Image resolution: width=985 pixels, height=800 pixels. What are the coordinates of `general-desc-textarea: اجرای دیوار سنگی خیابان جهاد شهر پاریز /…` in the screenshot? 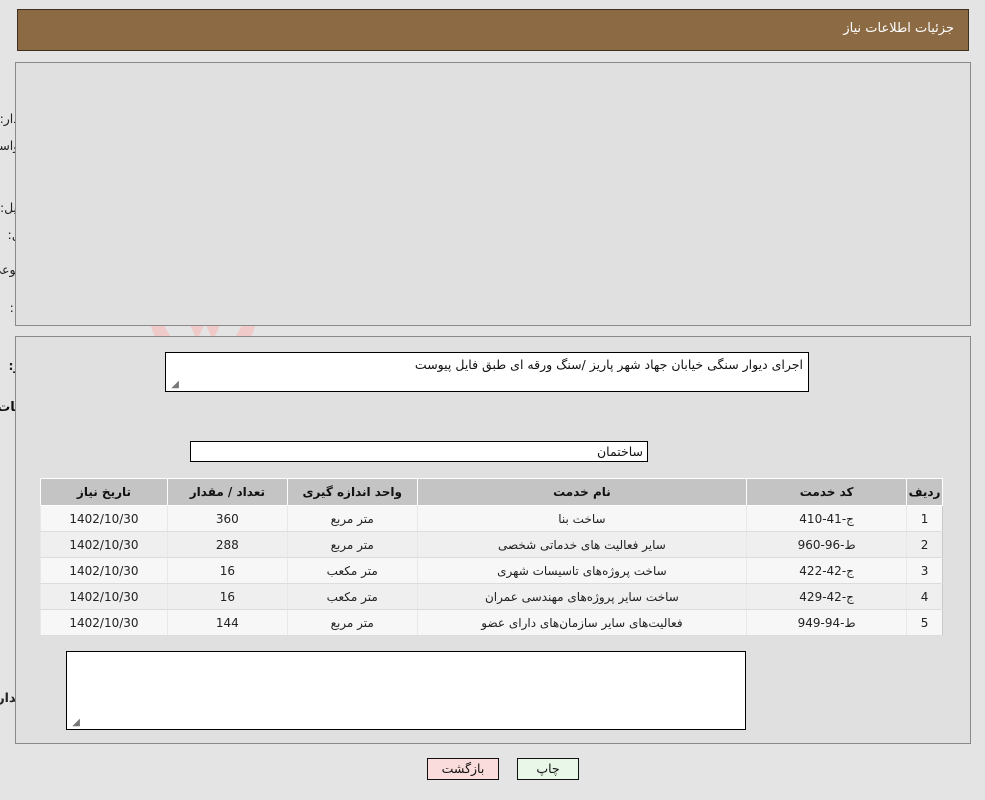 It's located at (488, 372).